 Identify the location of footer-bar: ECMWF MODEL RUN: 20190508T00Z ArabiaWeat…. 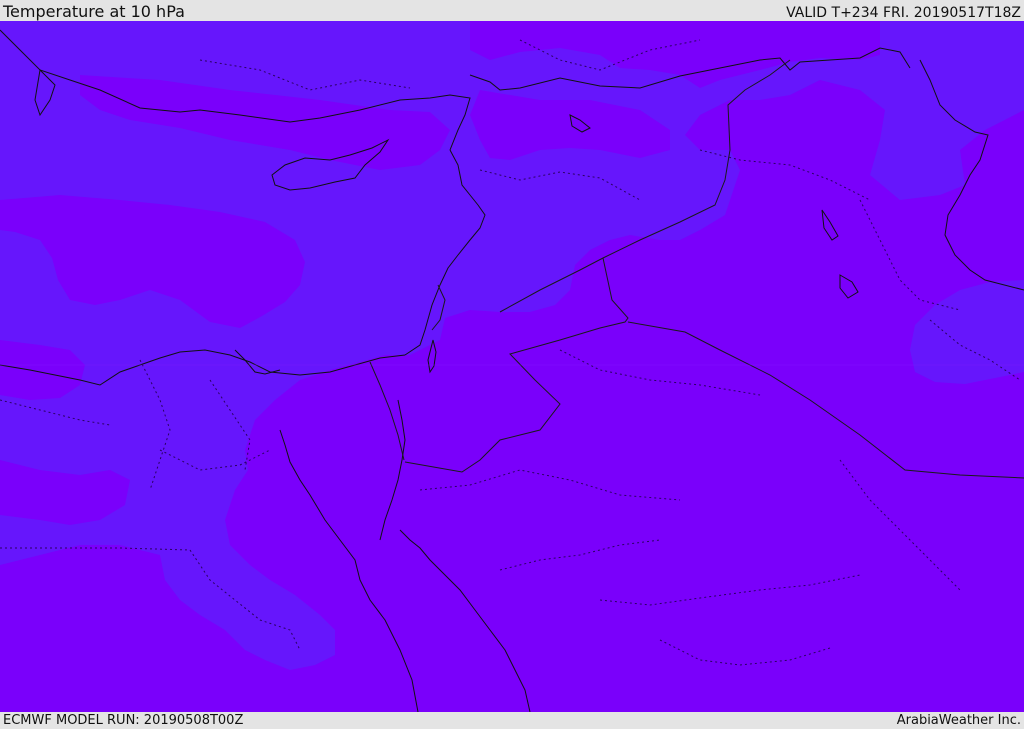
(512, 720).